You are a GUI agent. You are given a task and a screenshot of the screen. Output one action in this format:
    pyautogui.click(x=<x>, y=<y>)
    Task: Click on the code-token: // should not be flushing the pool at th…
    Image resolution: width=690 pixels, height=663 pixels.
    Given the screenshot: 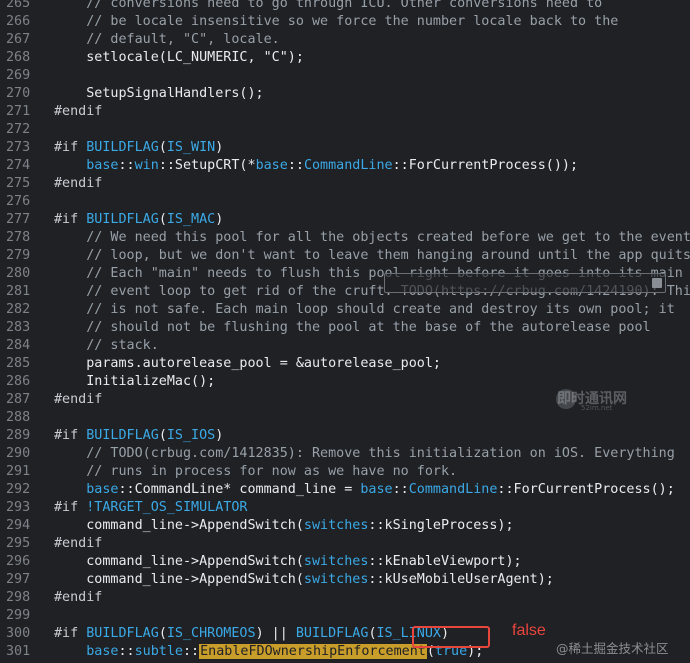 What is the action you would take?
    pyautogui.click(x=352, y=327)
    